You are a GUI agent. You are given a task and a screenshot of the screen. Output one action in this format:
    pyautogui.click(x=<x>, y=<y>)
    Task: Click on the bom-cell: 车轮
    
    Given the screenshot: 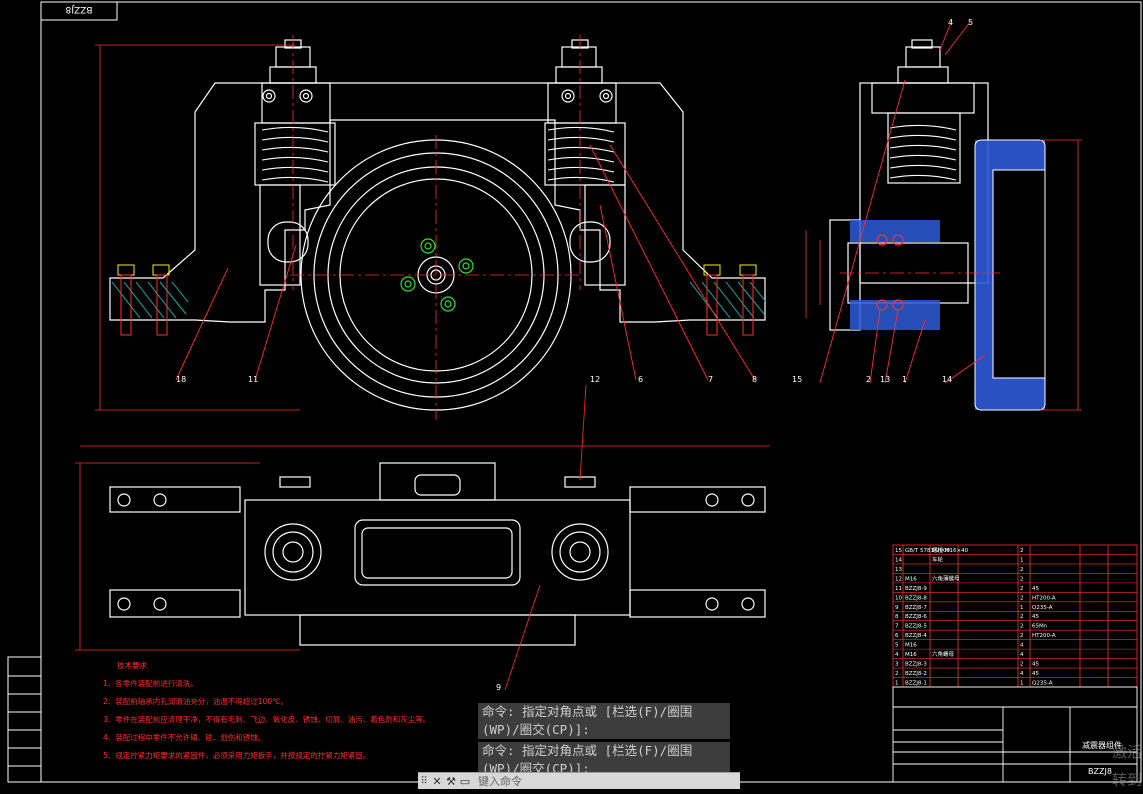 What is the action you would take?
    pyautogui.click(x=938, y=559)
    